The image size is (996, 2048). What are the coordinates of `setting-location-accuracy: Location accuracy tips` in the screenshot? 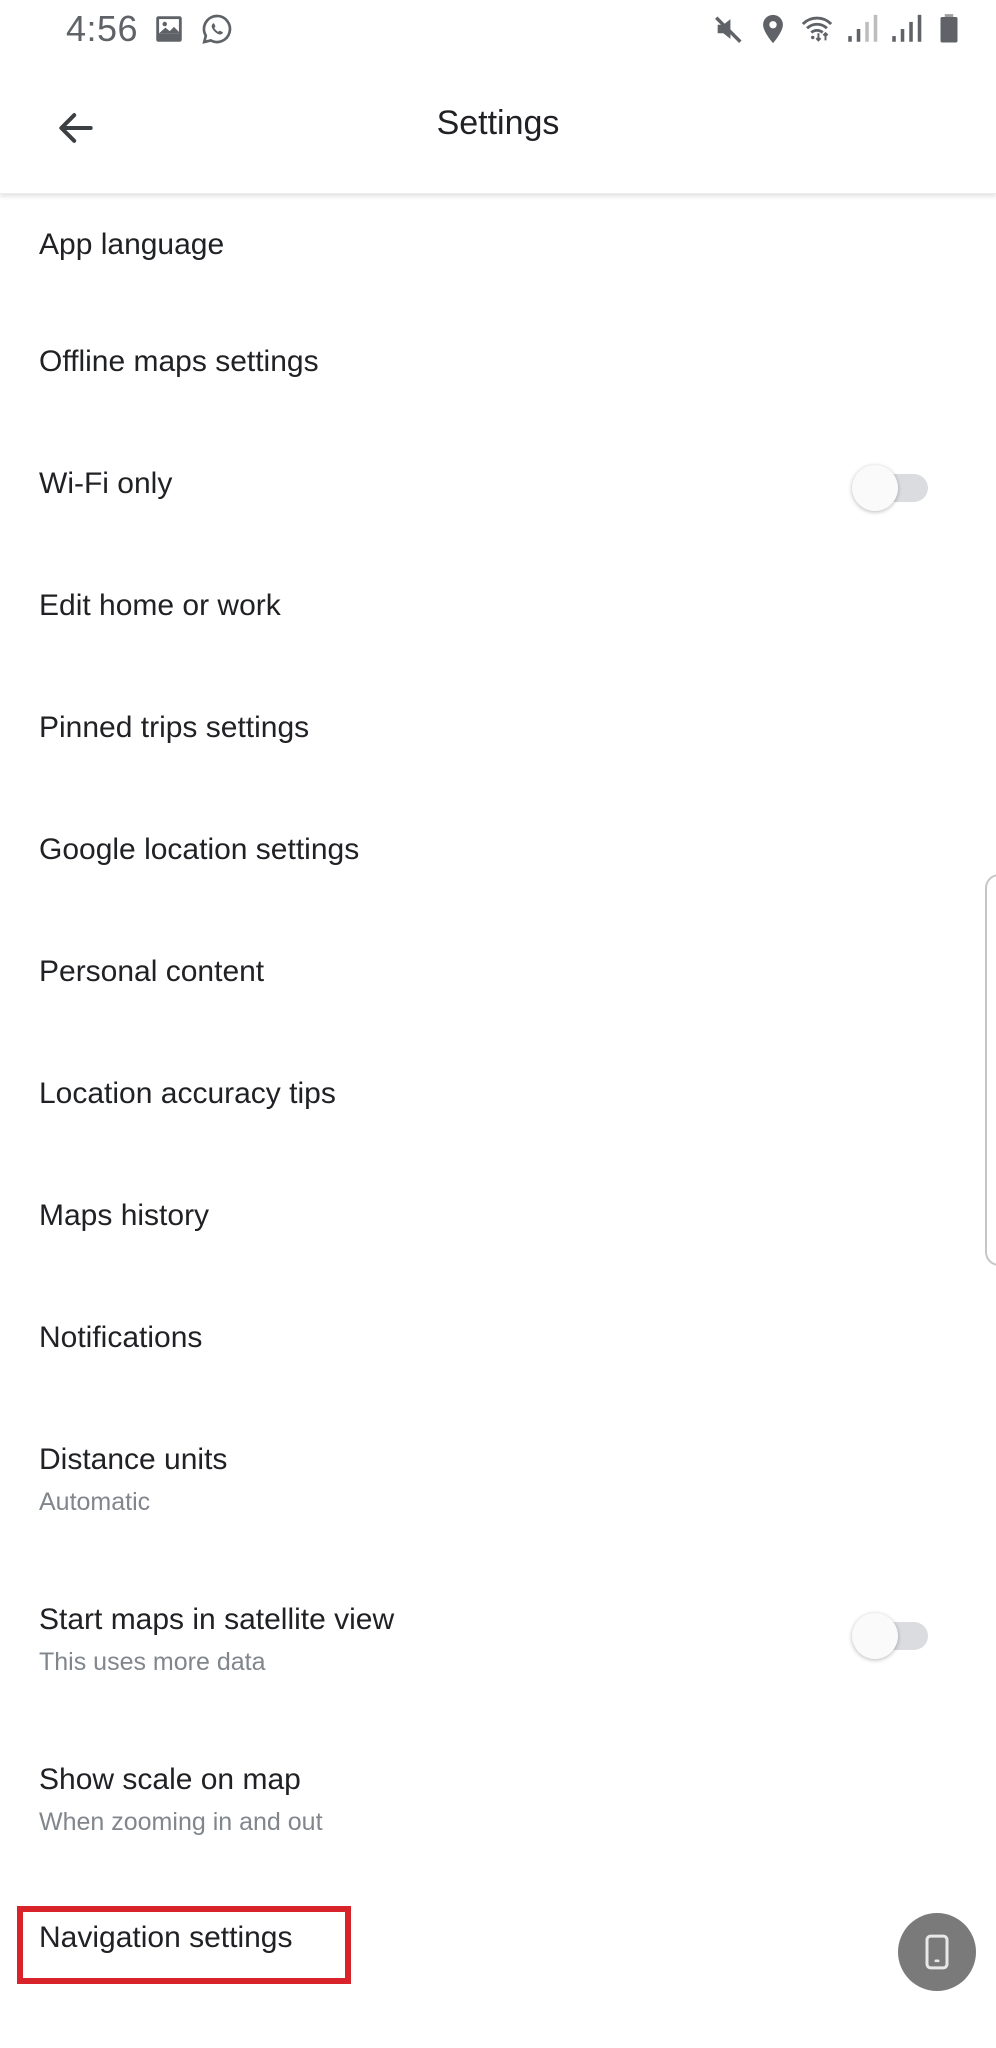 It's located at (498, 1104).